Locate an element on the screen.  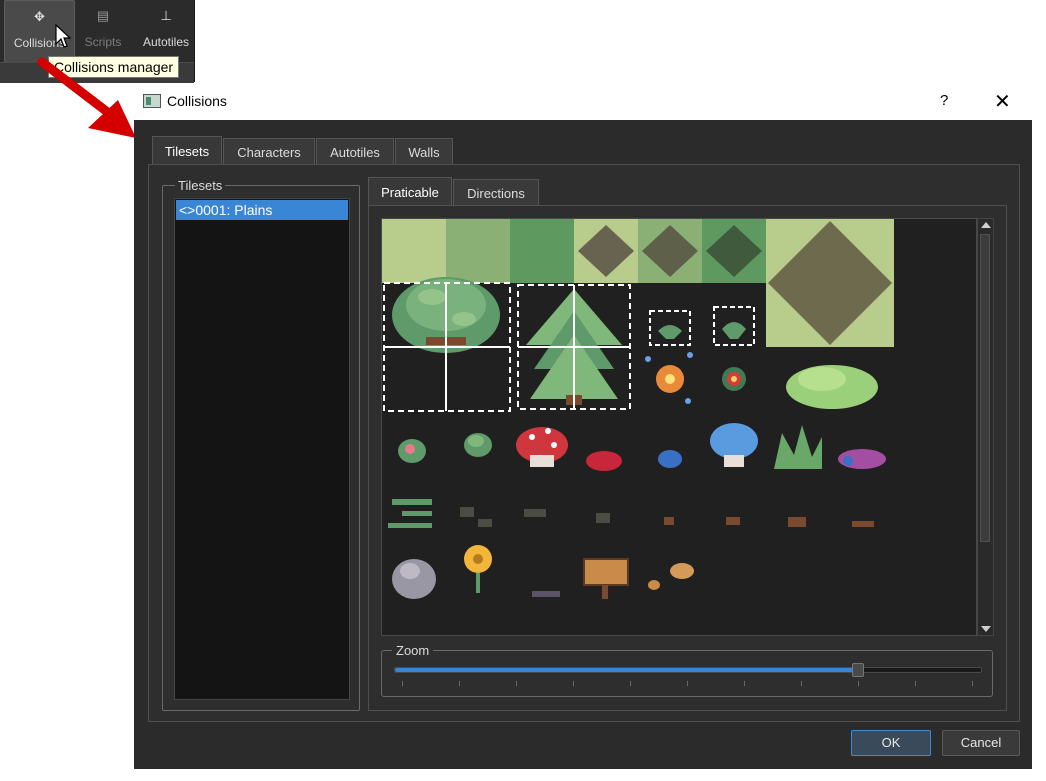
tilesets-group: Tilesets <>0001: Plains is located at coordinates (261, 444).